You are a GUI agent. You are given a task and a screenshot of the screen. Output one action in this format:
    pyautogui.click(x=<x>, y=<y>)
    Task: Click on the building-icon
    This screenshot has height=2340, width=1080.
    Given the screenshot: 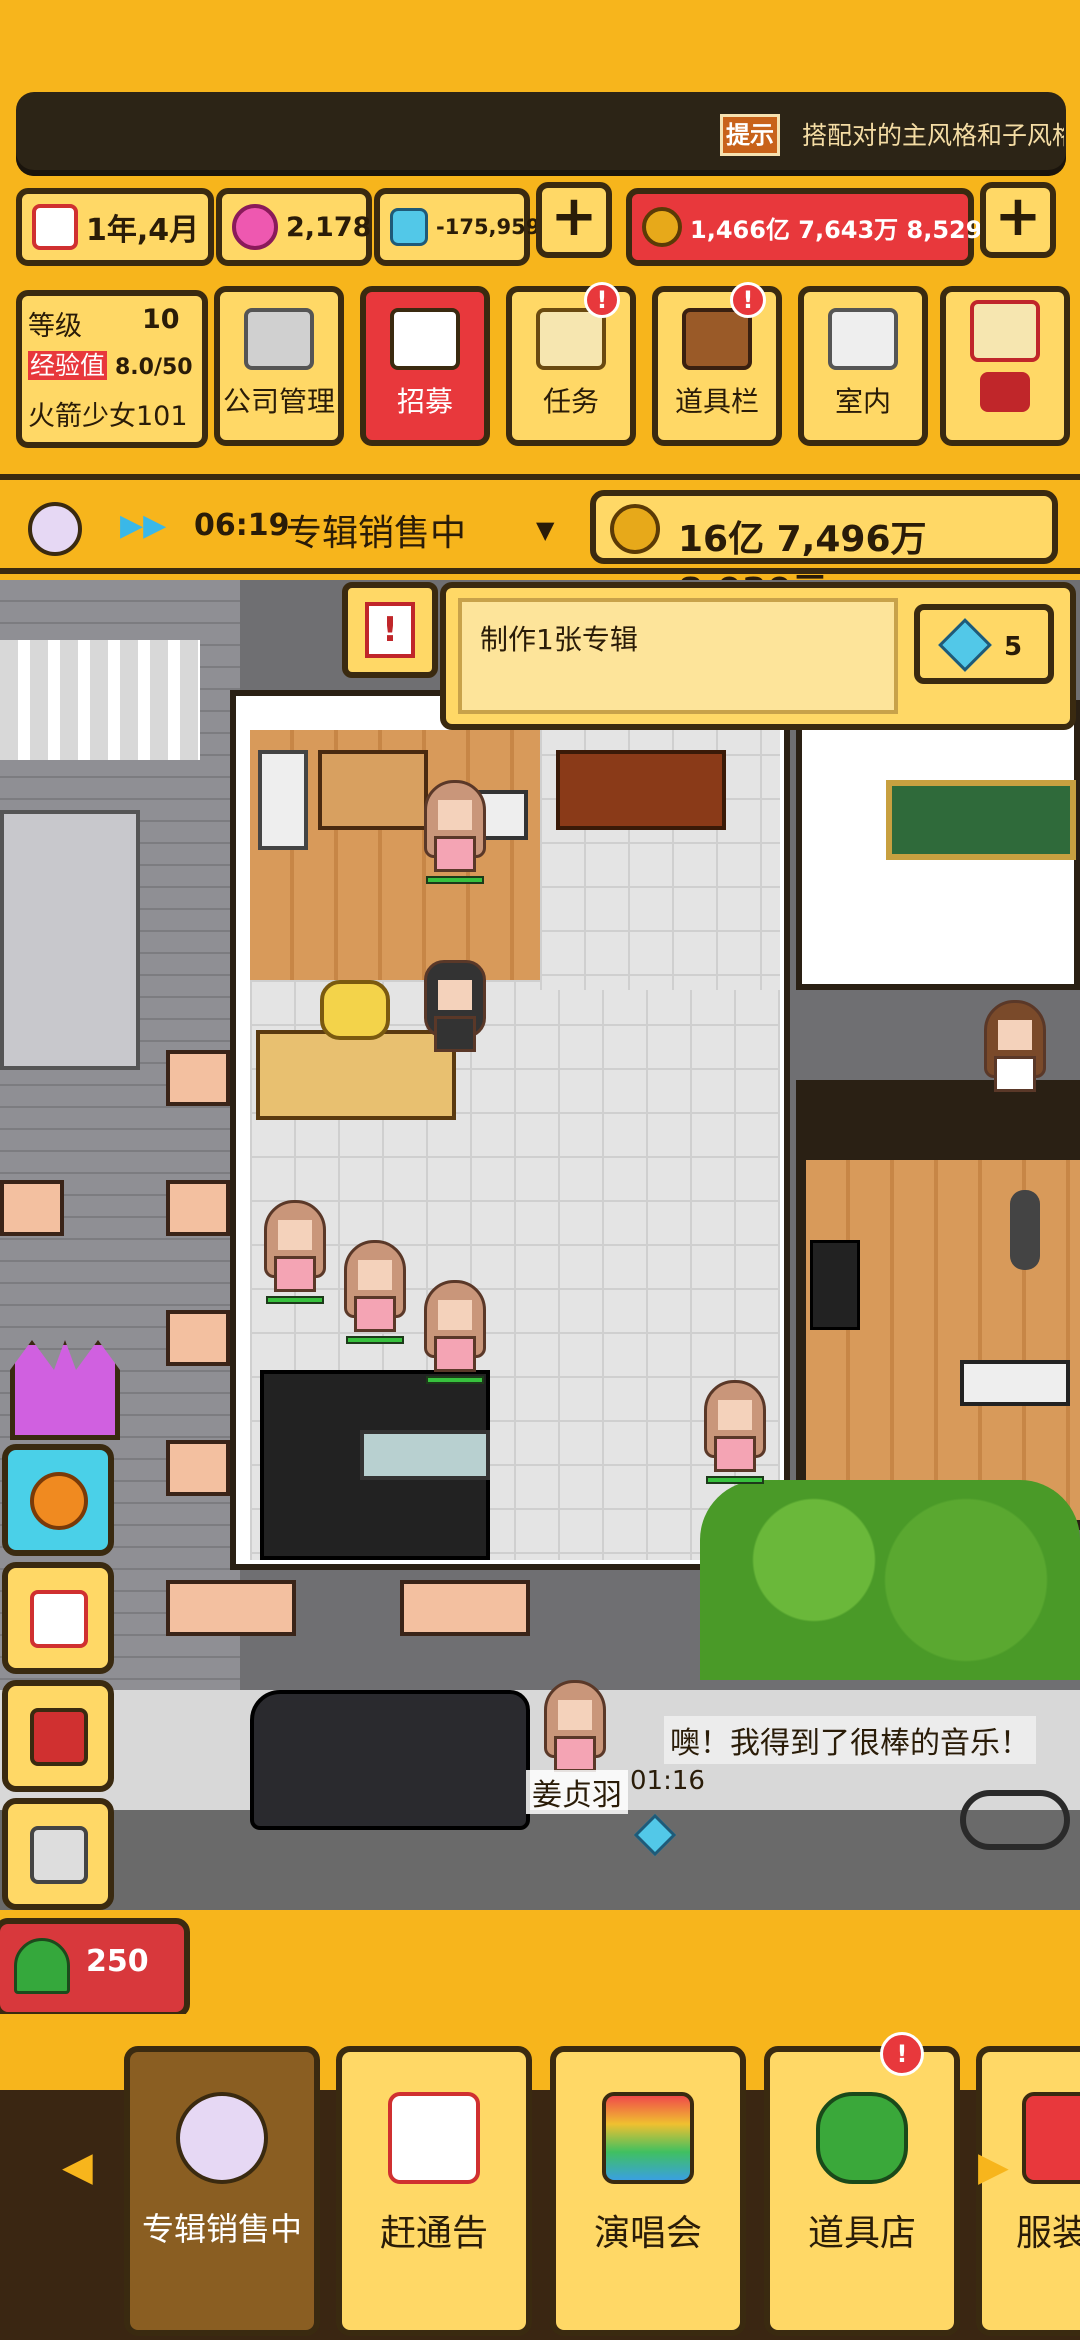 What is the action you would take?
    pyautogui.click(x=279, y=339)
    